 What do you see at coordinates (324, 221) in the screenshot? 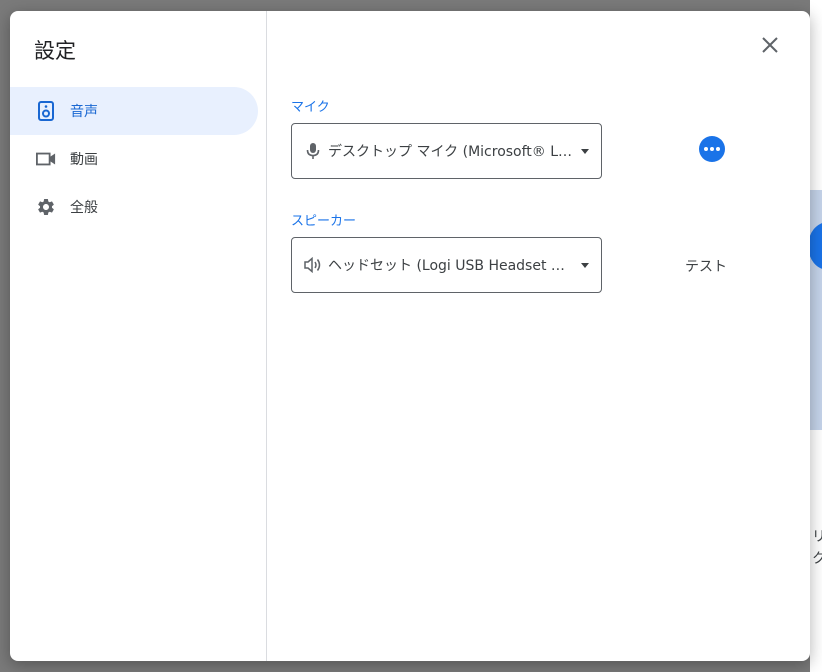
I see `speaker-label: スピーカー` at bounding box center [324, 221].